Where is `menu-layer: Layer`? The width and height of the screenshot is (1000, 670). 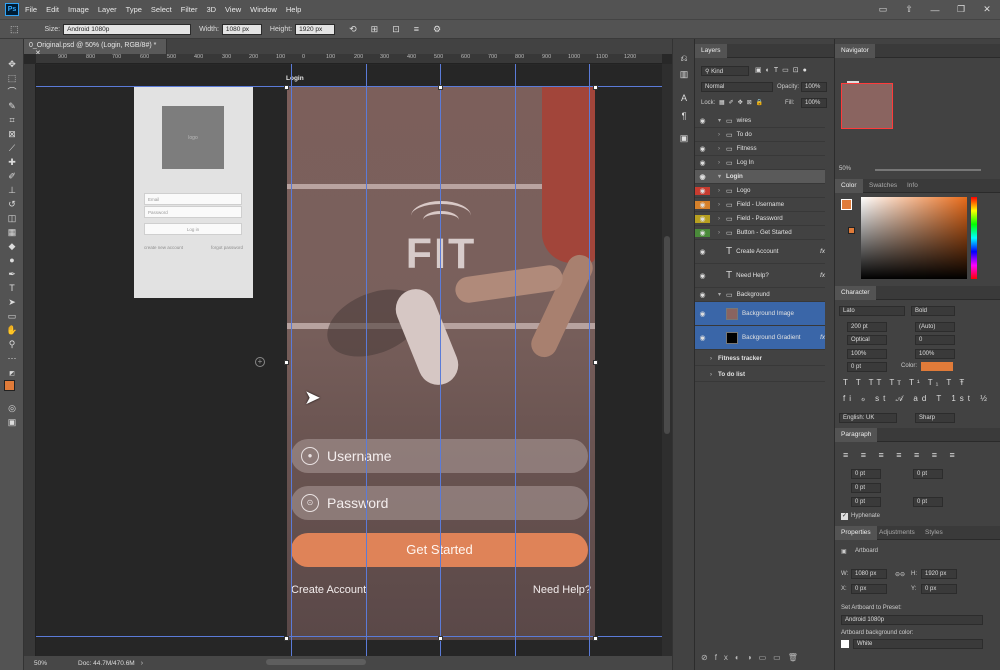
menu-layer: Layer is located at coordinates (107, 9).